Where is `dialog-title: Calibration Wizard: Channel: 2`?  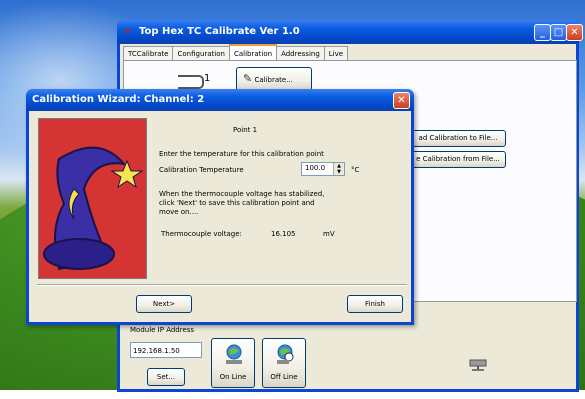
dialog-title: Calibration Wizard: Channel: 2 is located at coordinates (118, 99).